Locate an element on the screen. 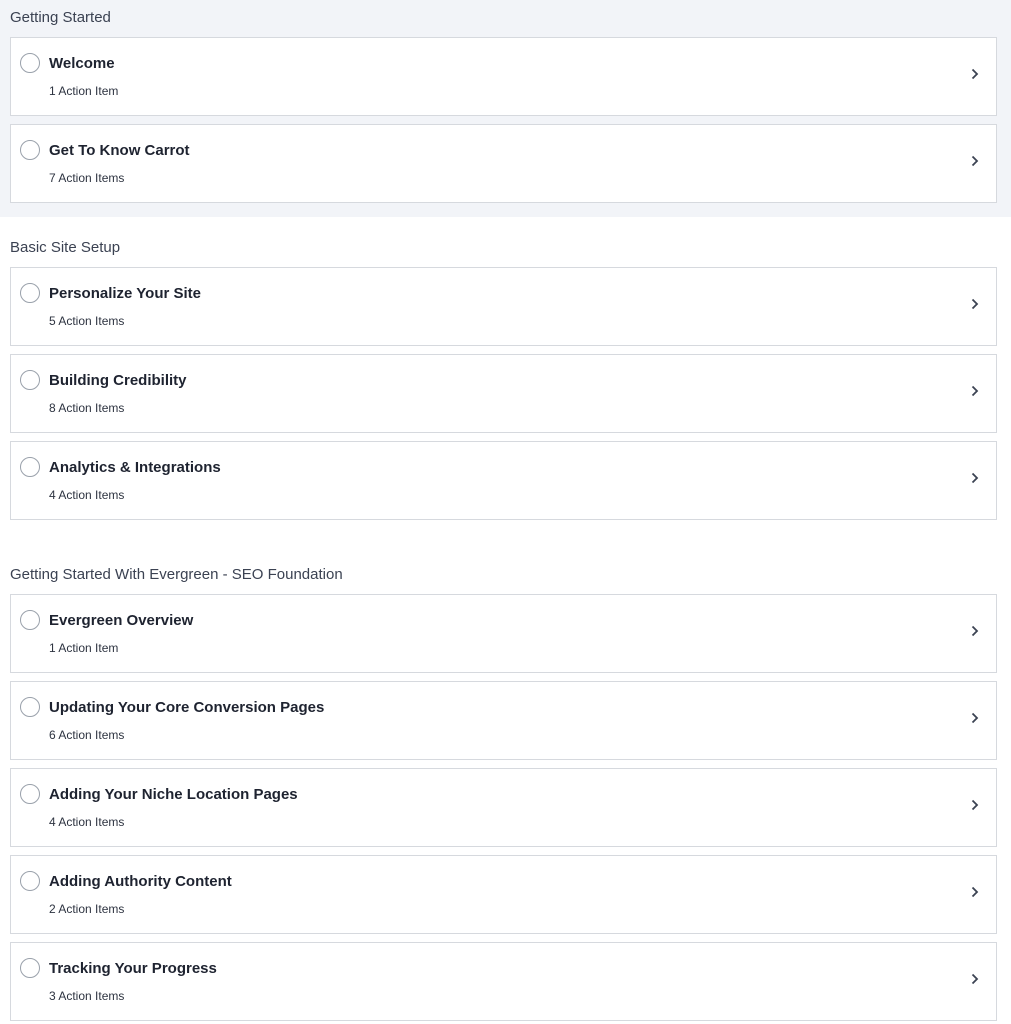  item-title: Tracking Your Progress is located at coordinates (133, 968).